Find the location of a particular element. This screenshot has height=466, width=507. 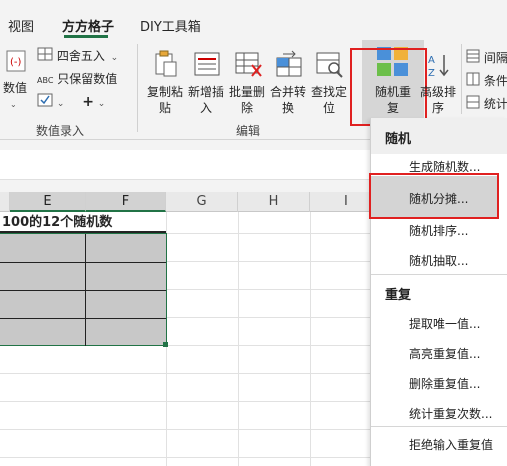

column-header-d-partial is located at coordinates (5, 202).